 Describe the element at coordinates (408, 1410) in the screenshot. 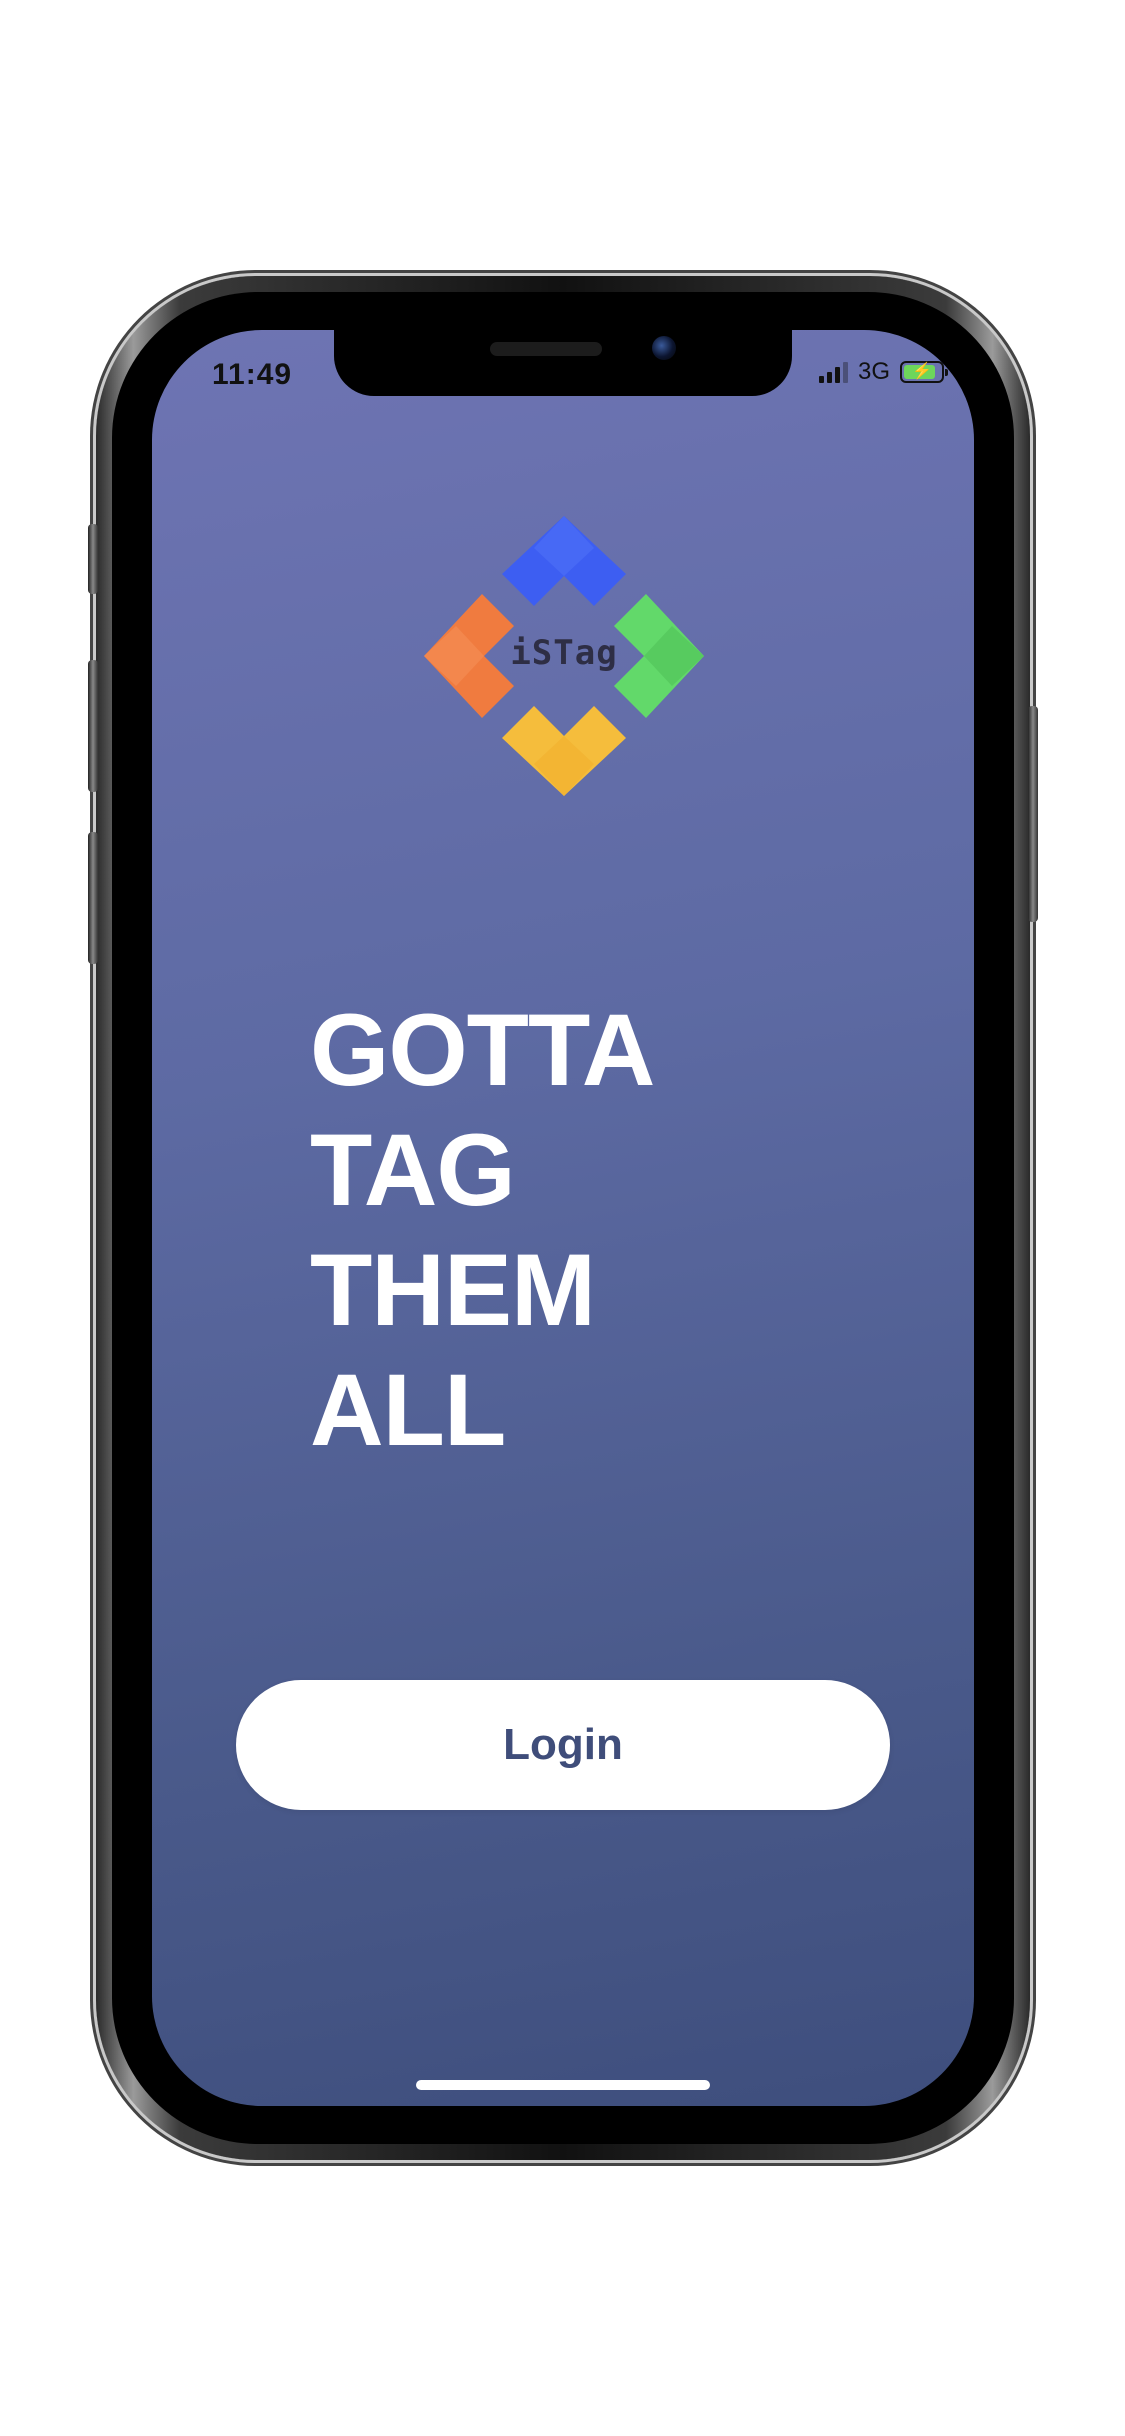

I see `tagline-line-4: ALL` at that location.